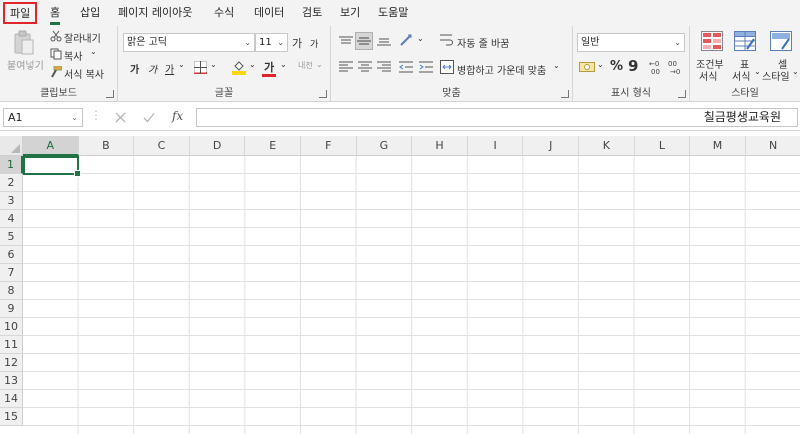 This screenshot has height=434, width=800. I want to click on align-left-icon, so click(346, 67).